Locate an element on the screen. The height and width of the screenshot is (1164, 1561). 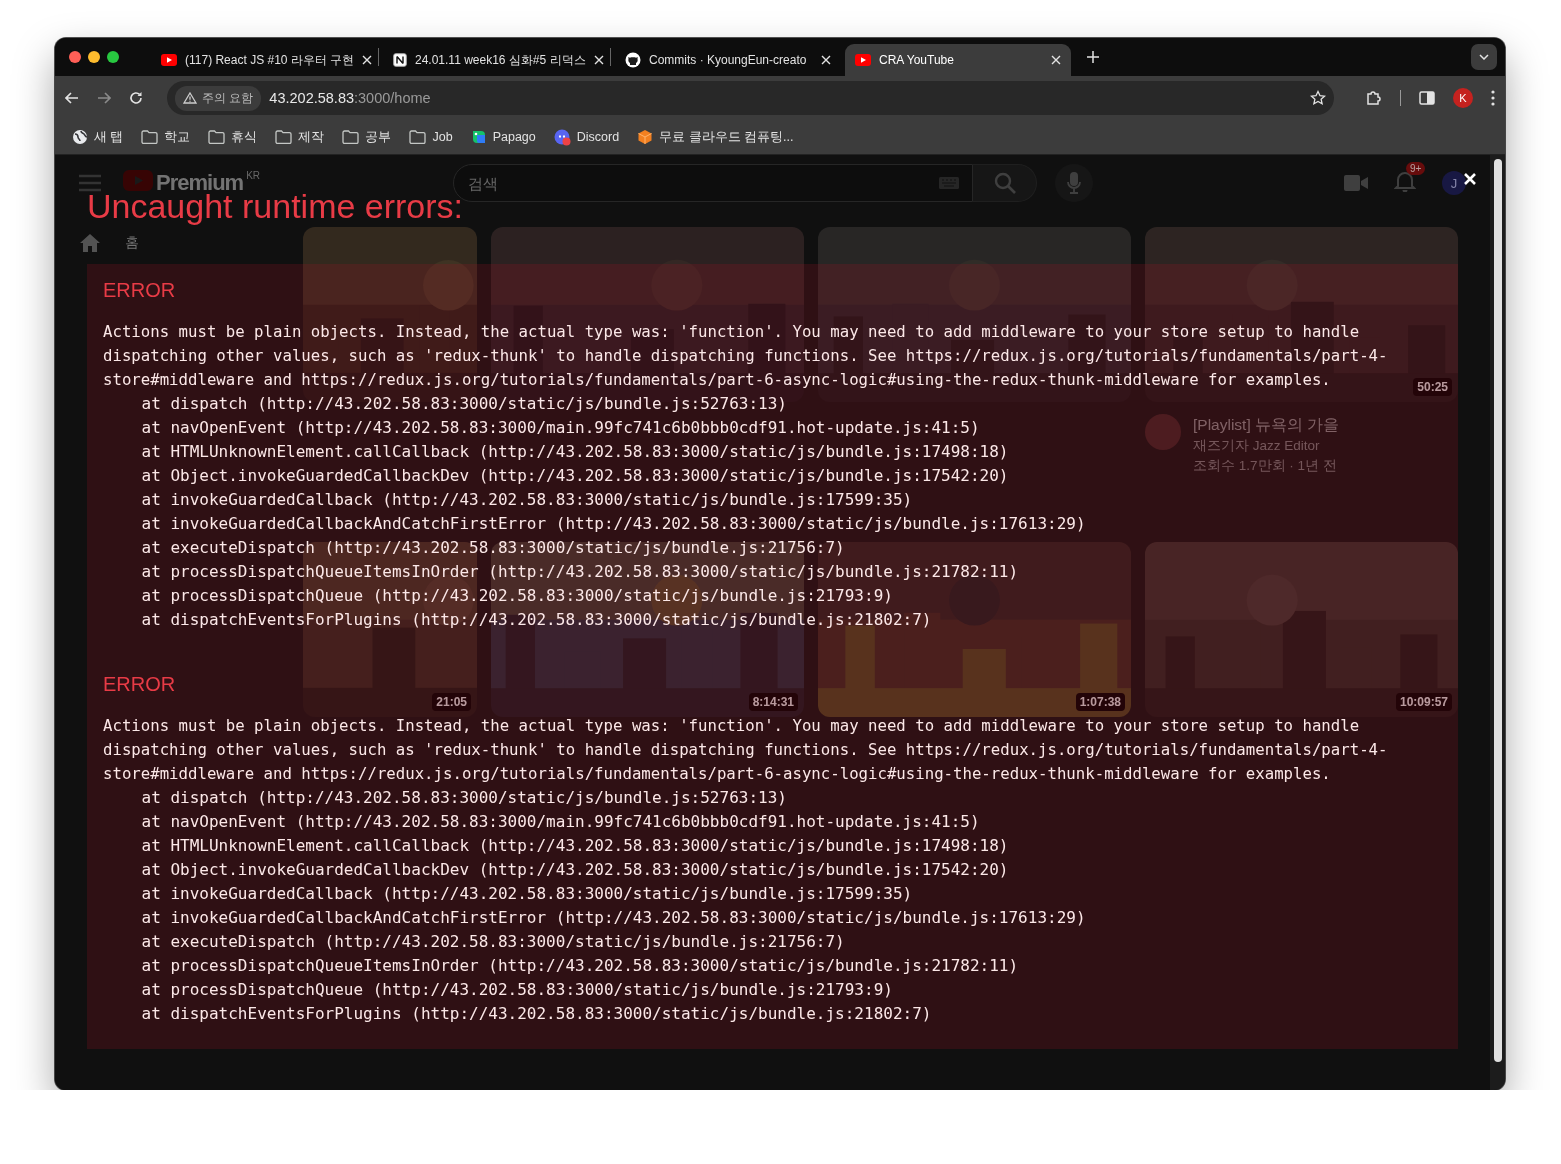
bookmark-star-icon is located at coordinates (1318, 98).